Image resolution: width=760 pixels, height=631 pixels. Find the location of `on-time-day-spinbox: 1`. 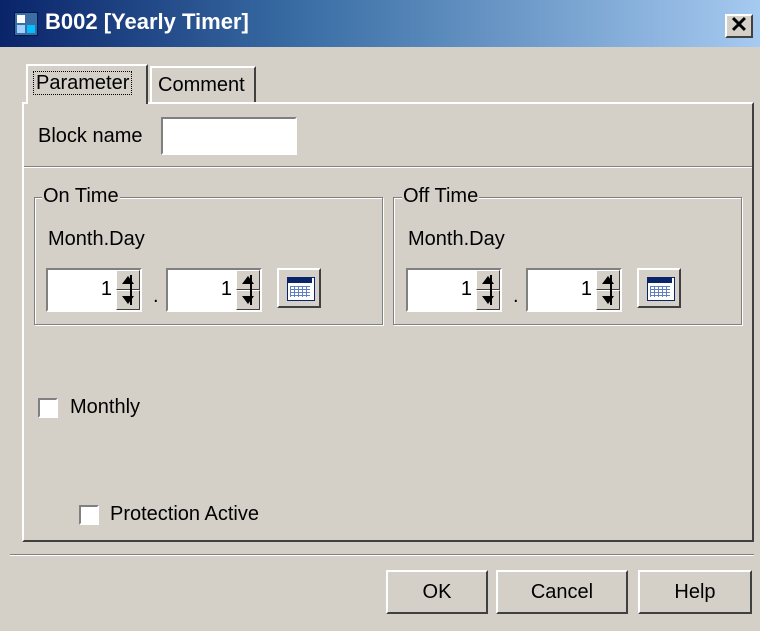

on-time-day-spinbox: 1 is located at coordinates (214, 290).